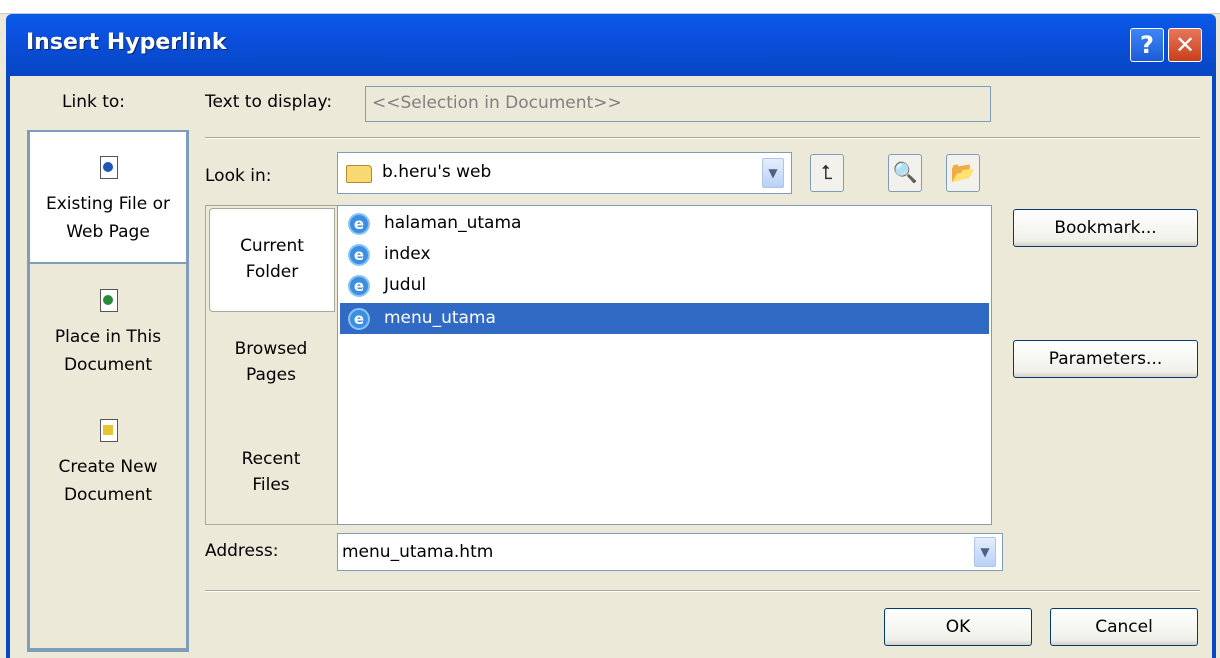 This screenshot has height=658, width=1220. I want to click on look-in-dropdown-arrow: ▼, so click(773, 173).